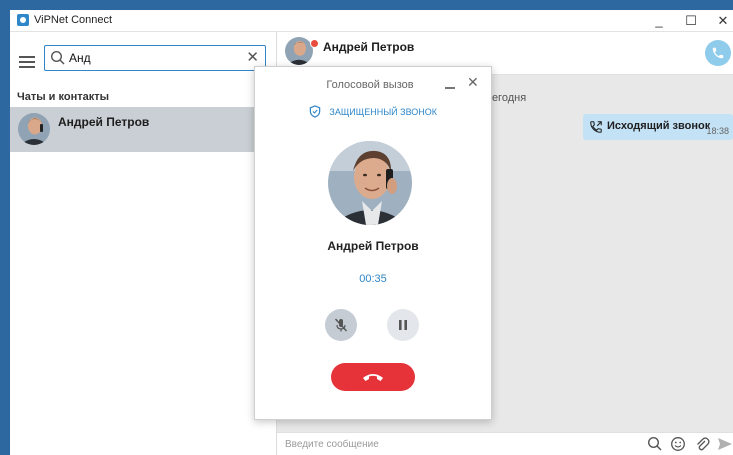  I want to click on emoji-icon, so click(678, 444).